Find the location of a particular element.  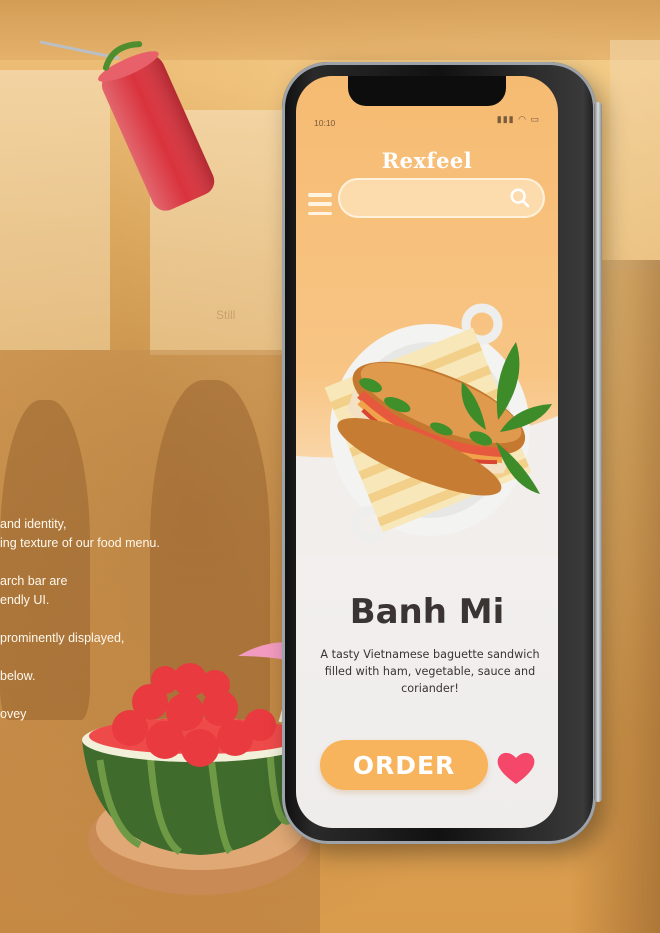

heart-icon is located at coordinates (516, 768).